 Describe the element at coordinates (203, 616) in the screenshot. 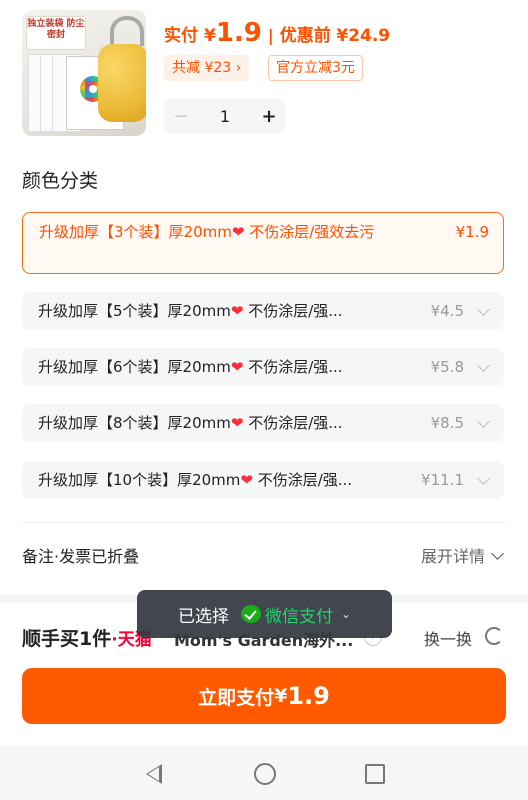

I see `toast-selected-label: 已选择` at that location.